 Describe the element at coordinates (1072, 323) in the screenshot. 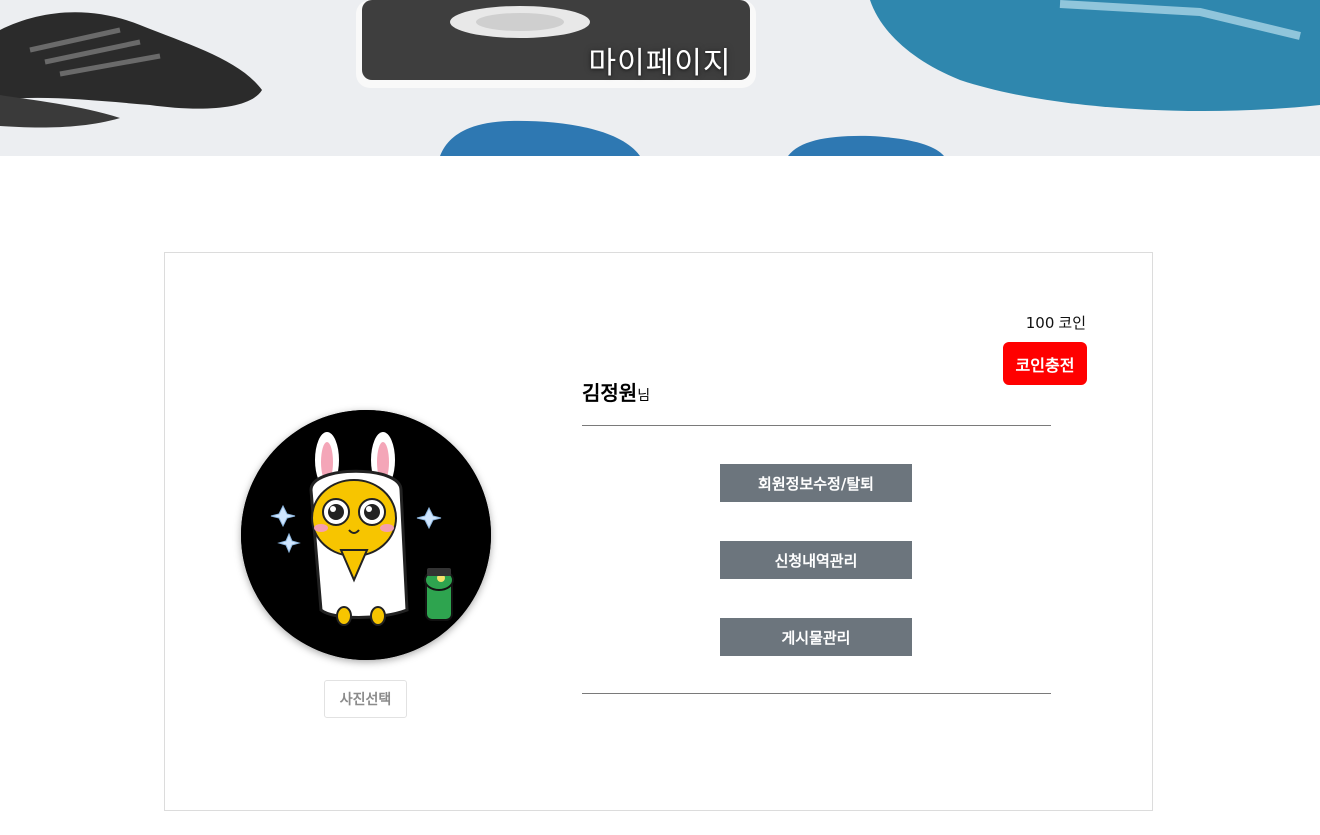

I see `coin-unit: 코인` at that location.